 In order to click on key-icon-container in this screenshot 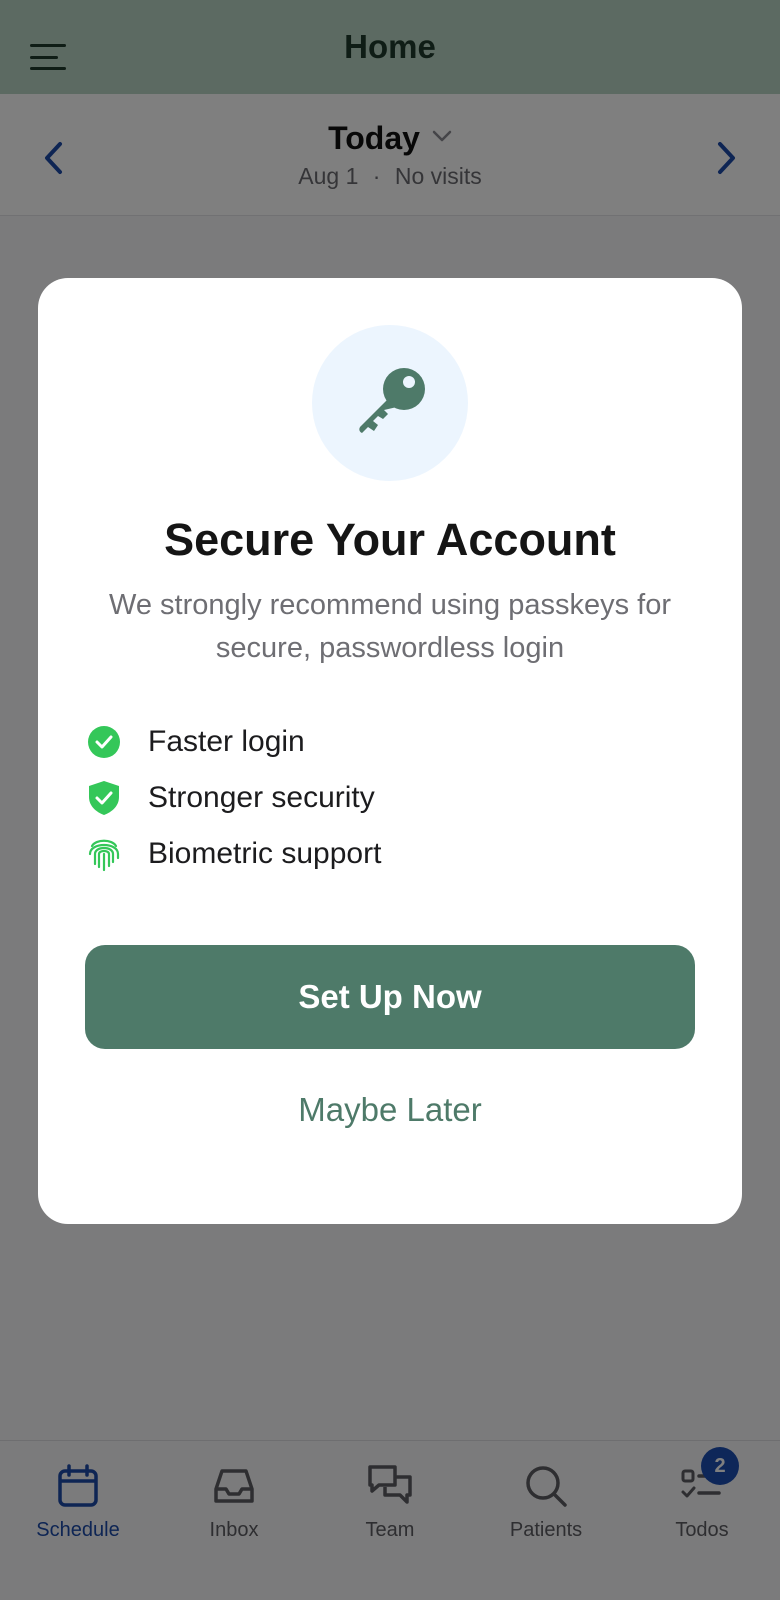, I will do `click(390, 403)`.